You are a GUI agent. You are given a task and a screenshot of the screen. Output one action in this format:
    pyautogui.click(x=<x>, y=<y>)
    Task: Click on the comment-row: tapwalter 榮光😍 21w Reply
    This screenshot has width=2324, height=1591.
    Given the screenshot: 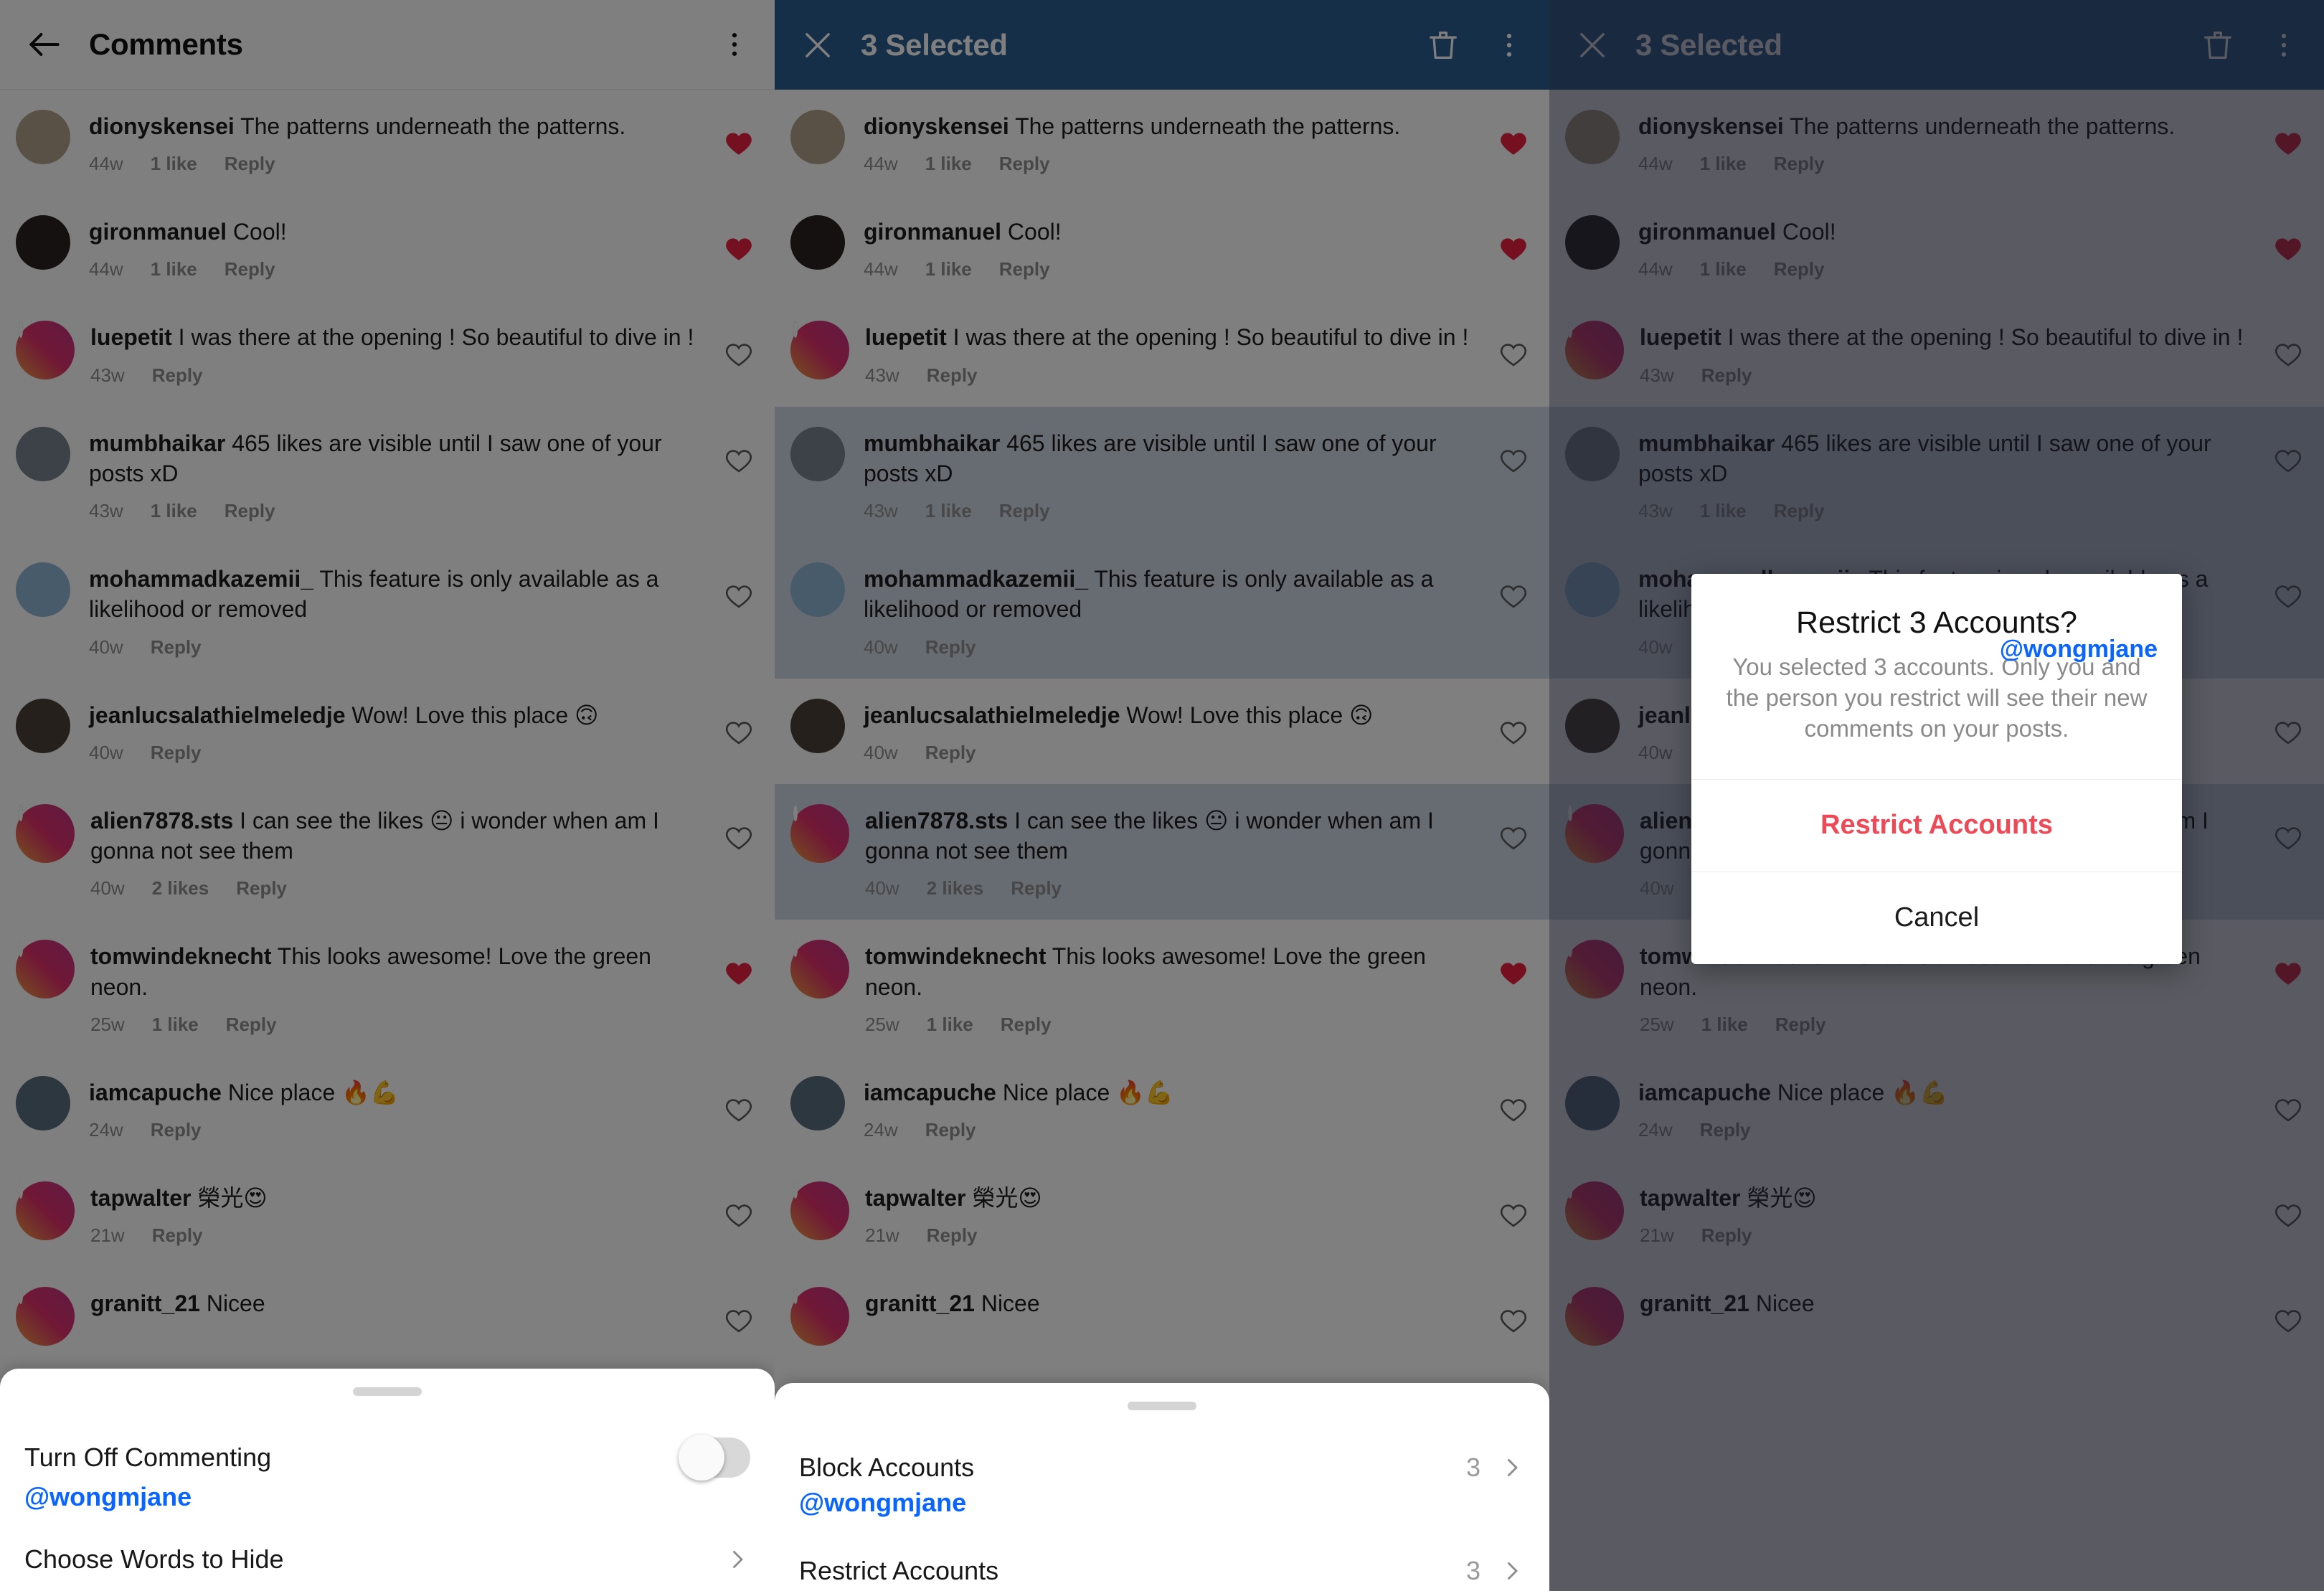 What is the action you would take?
    pyautogui.click(x=1936, y=1214)
    